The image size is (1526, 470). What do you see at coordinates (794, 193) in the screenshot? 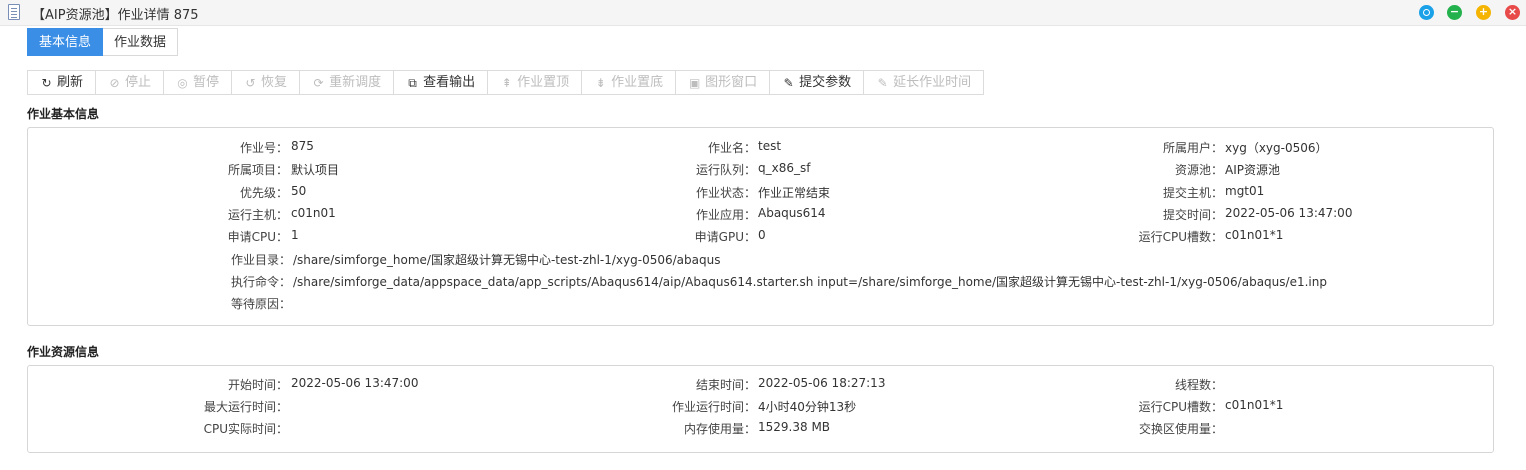
I see `job-status-value: 作业正常结束` at bounding box center [794, 193].